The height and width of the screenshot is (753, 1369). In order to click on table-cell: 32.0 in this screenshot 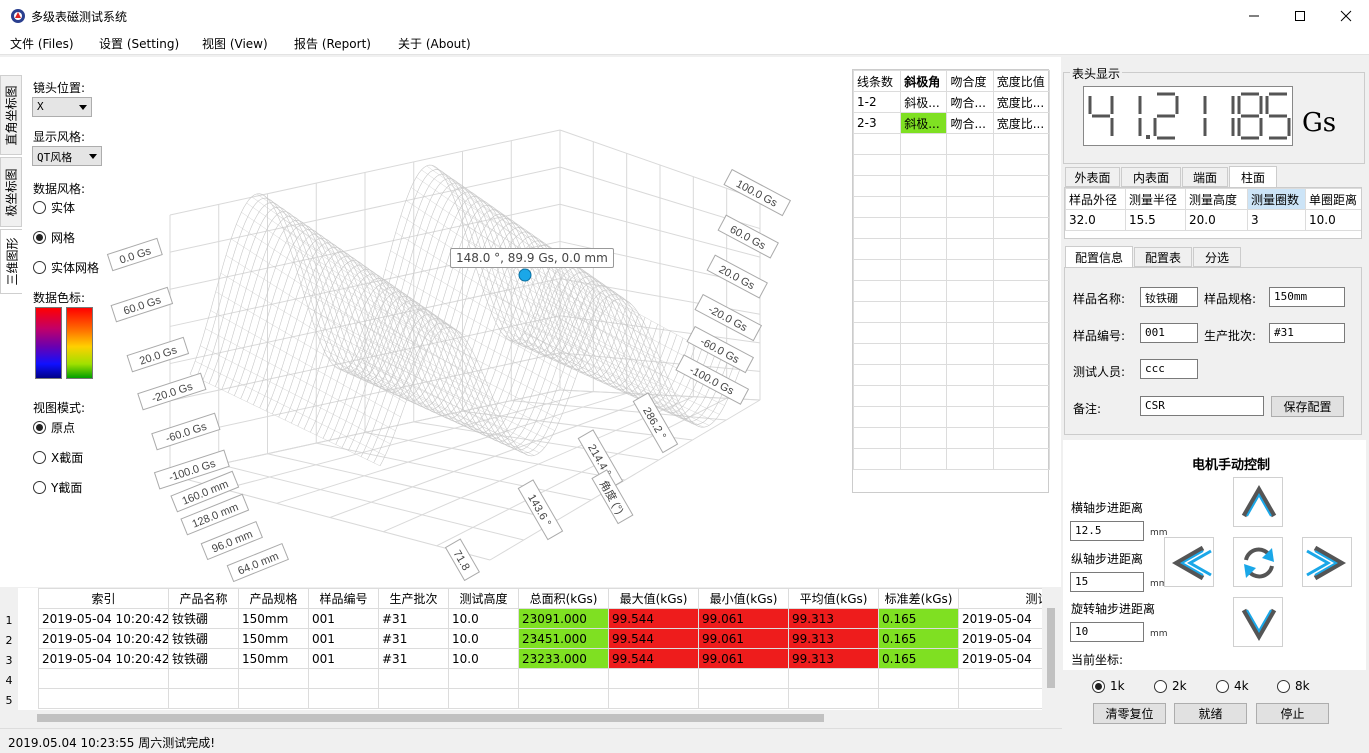, I will do `click(1095, 220)`.